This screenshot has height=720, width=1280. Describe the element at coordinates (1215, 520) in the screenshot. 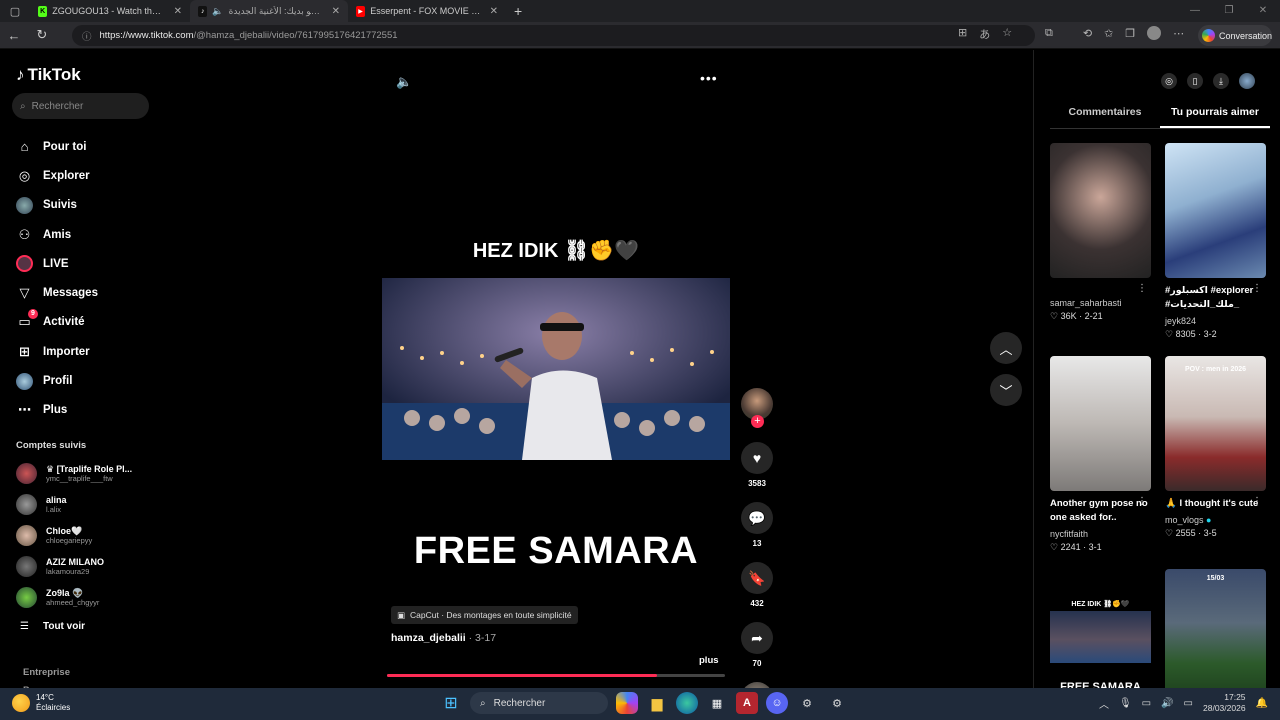

I see `card-user-row: mo_vlogs ●` at that location.